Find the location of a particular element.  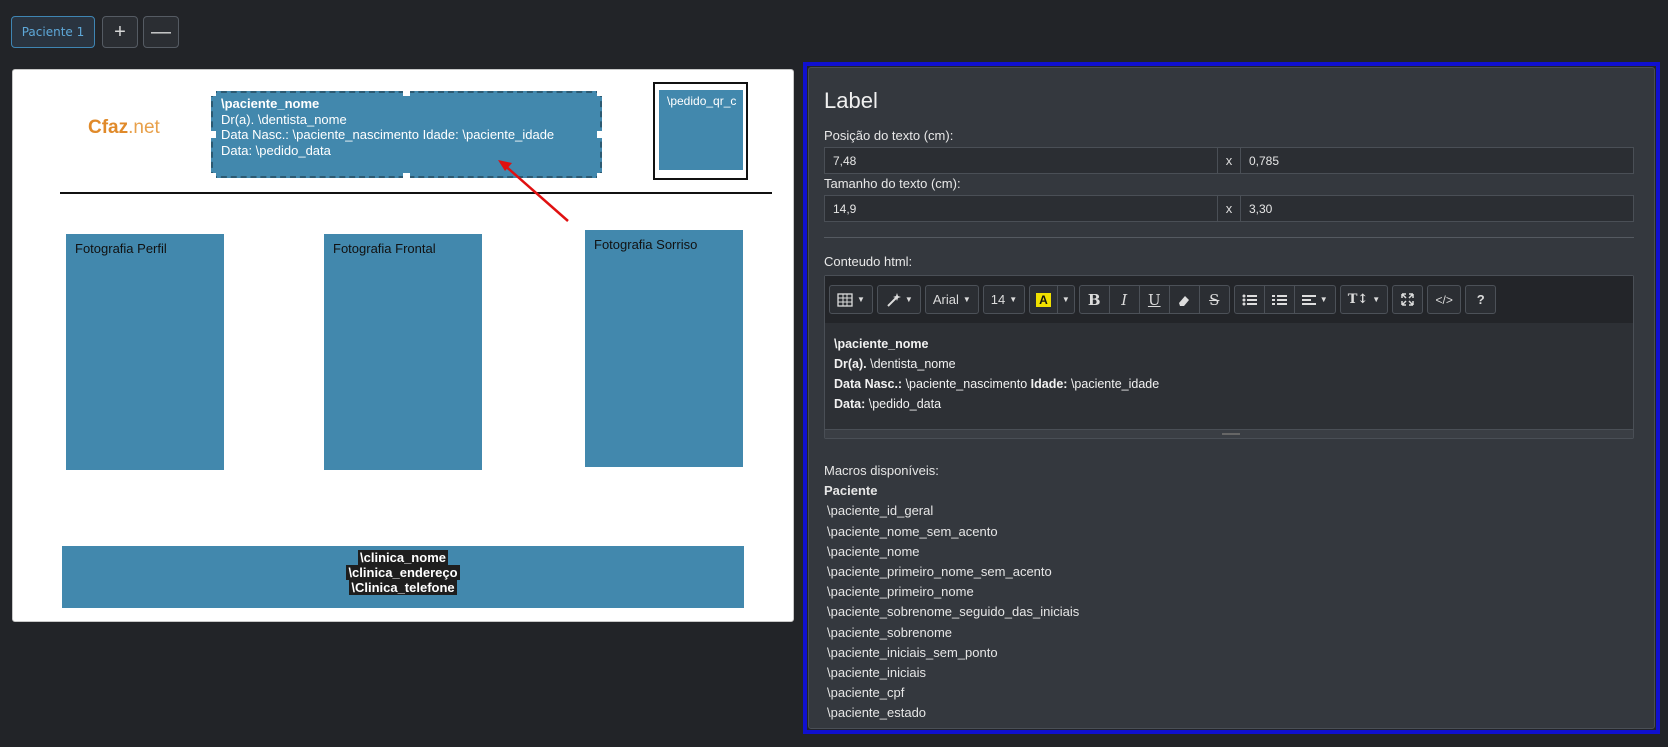

size-label: Tamanho do texto (cm): is located at coordinates (892, 183).